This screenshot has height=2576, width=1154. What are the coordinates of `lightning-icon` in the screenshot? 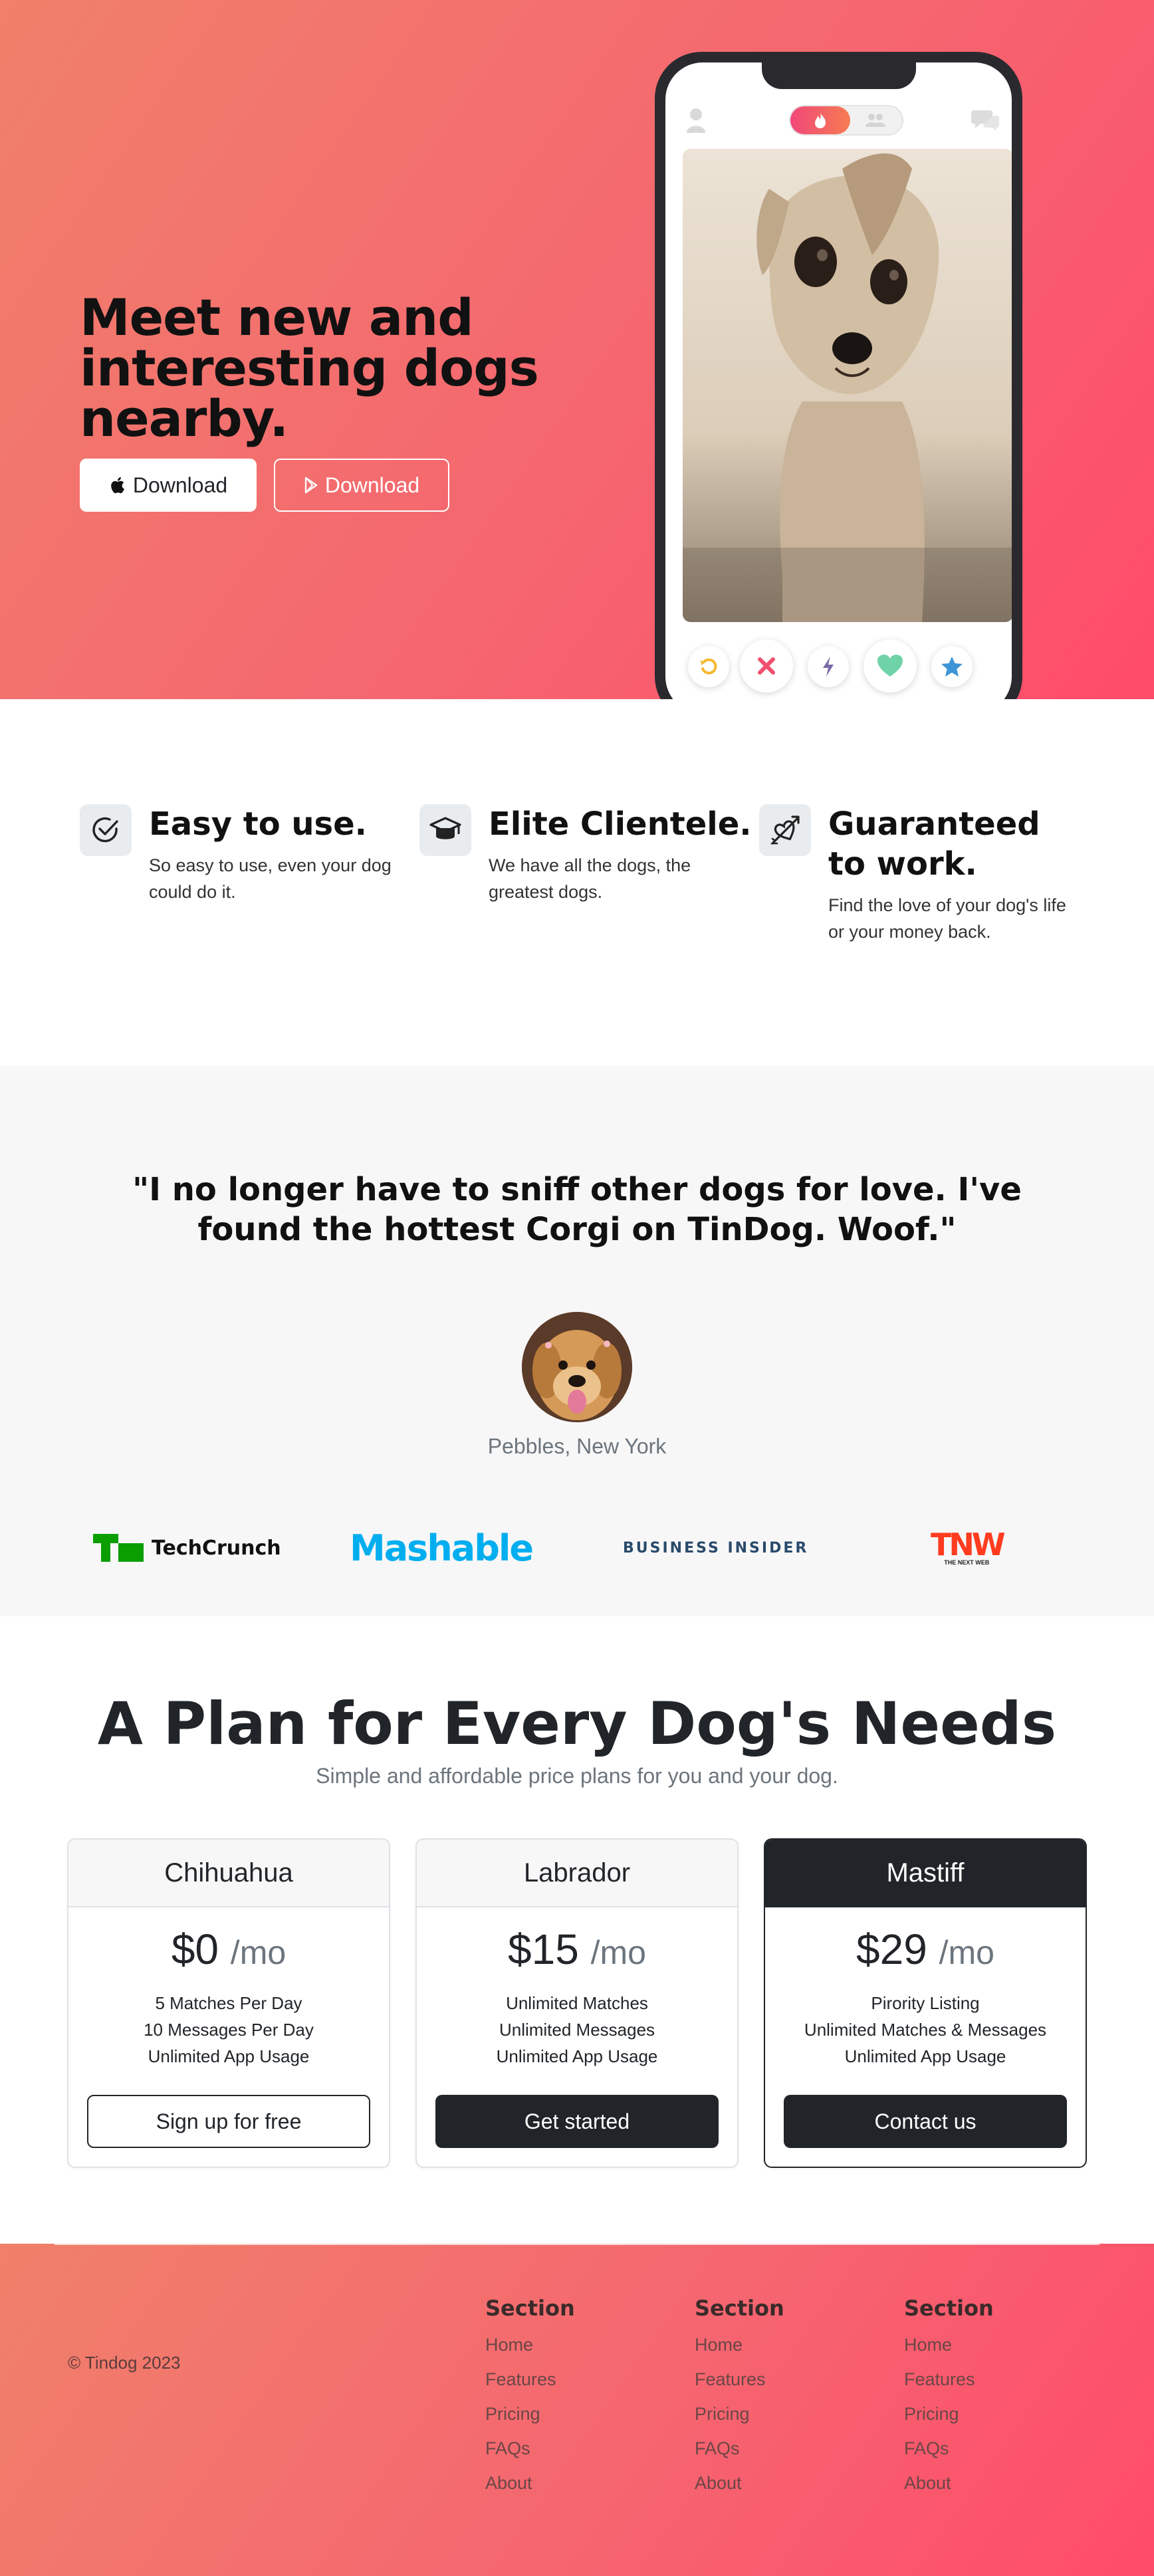 It's located at (828, 667).